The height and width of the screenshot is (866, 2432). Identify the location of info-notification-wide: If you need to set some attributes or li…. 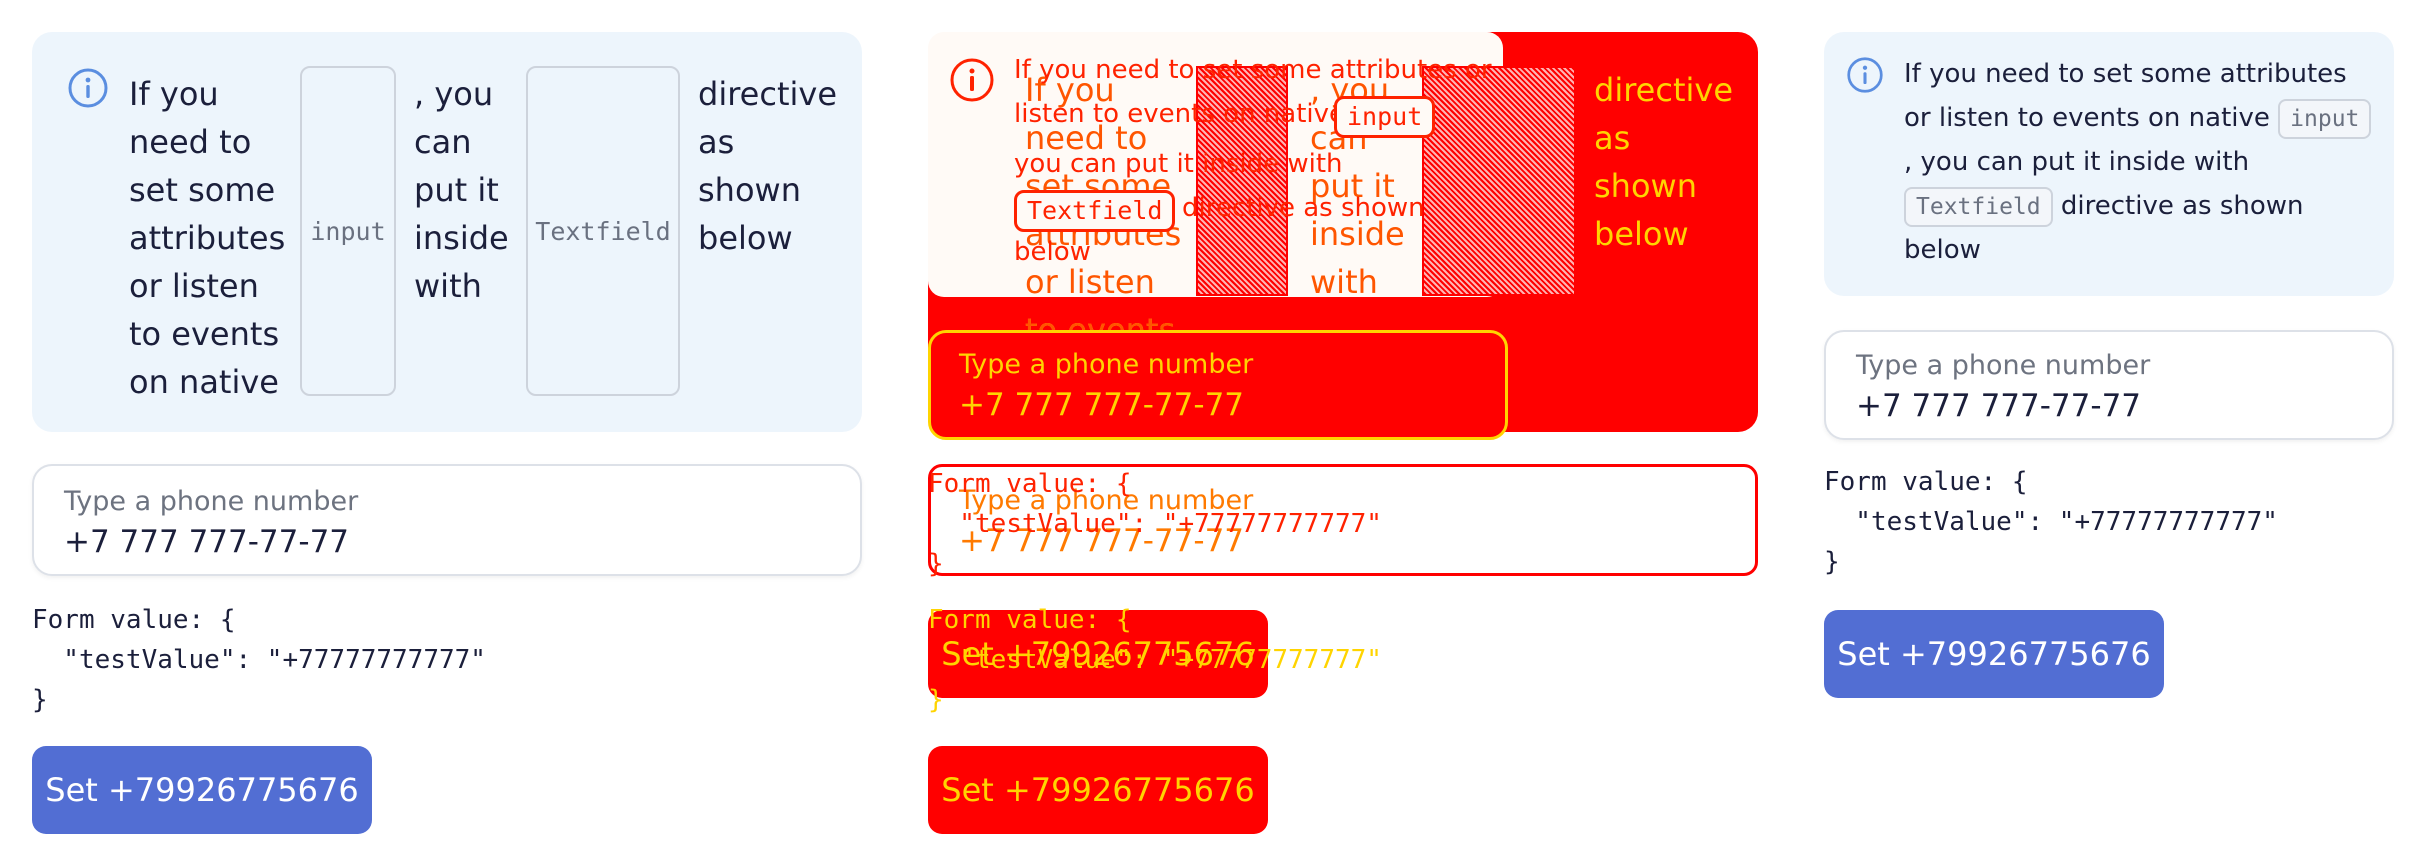
(2109, 164).